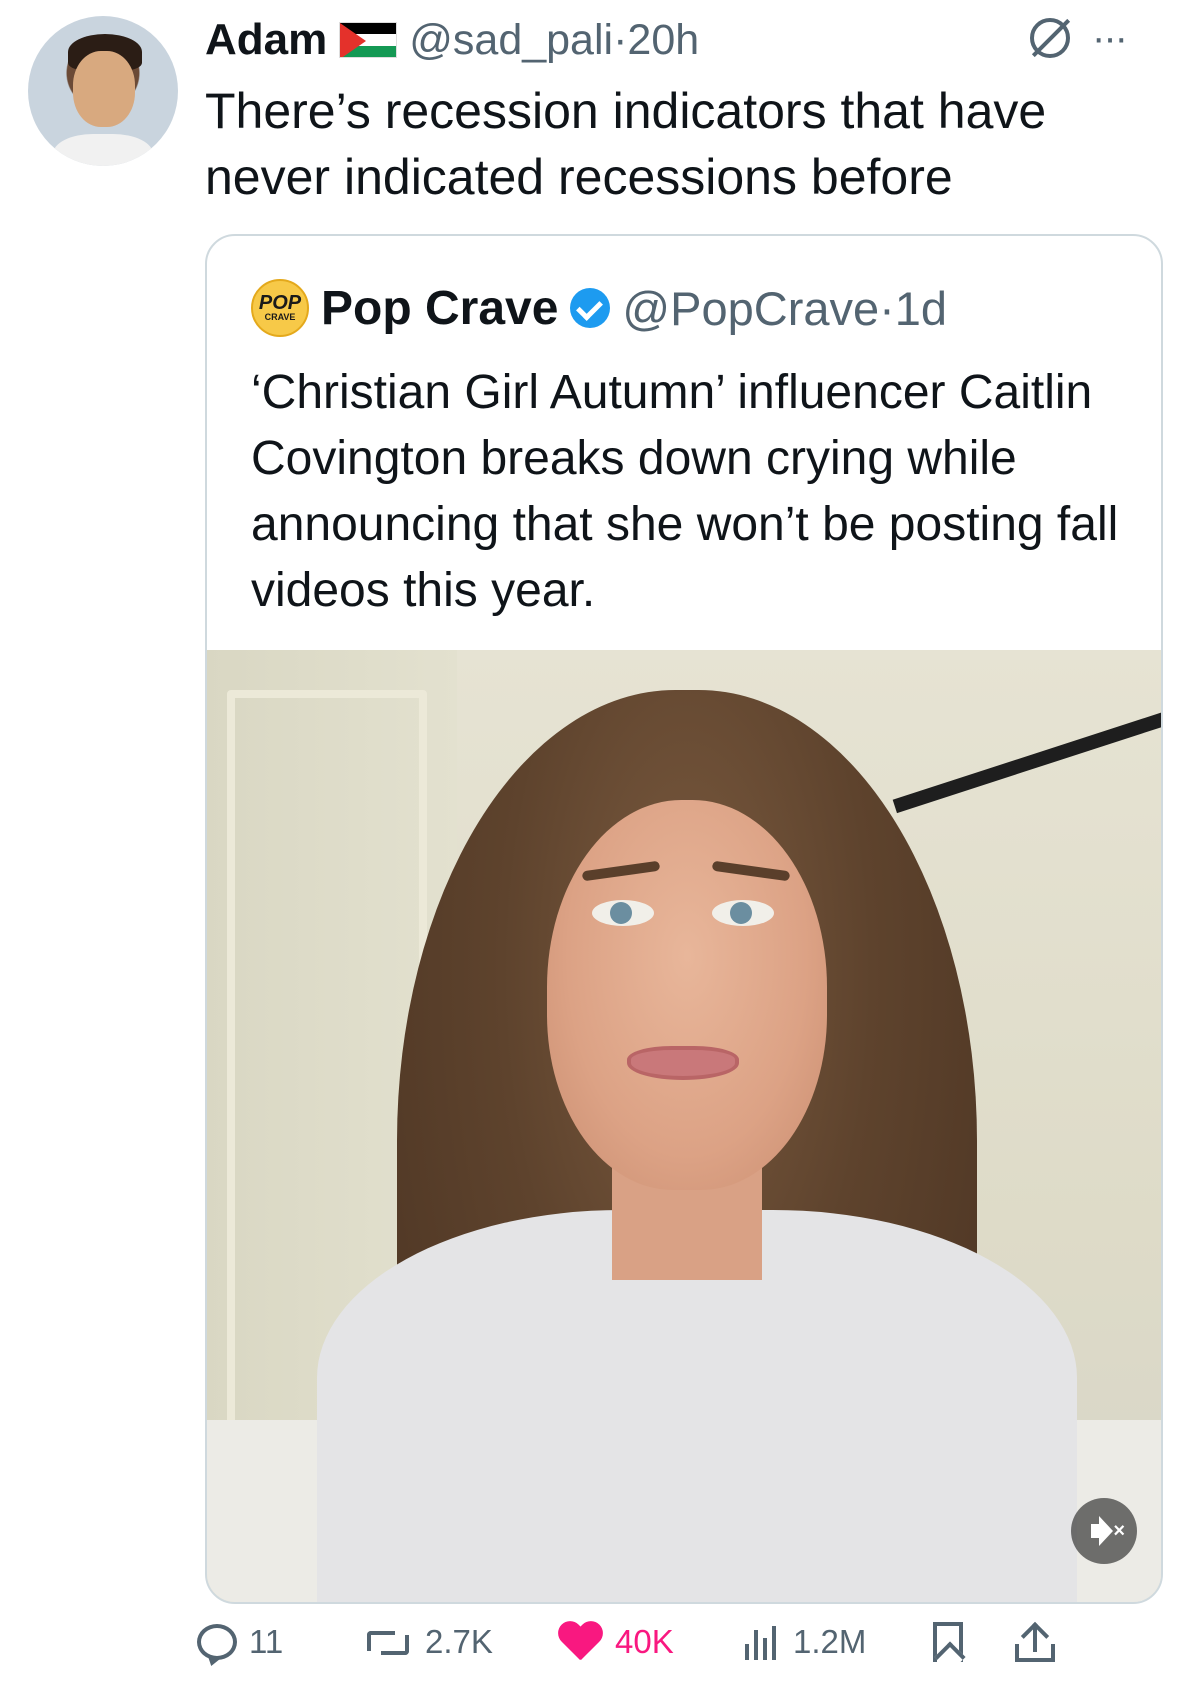 The height and width of the screenshot is (1696, 1179). What do you see at coordinates (1026, 757) in the screenshot?
I see `video-background-frame` at bounding box center [1026, 757].